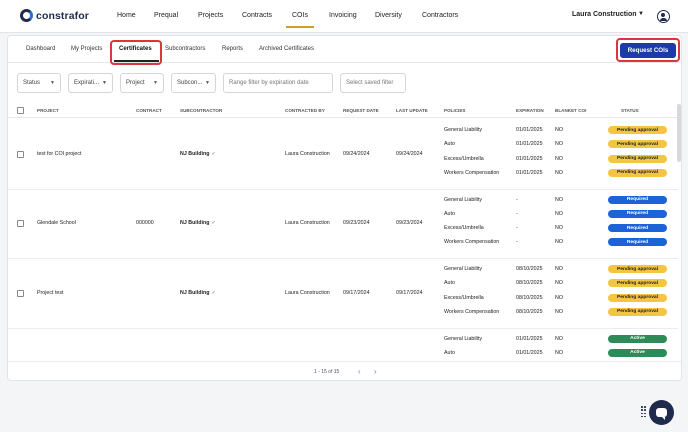 The width and height of the screenshot is (688, 432). Describe the element at coordinates (663, 16) in the screenshot. I see `user-avatar-icon` at that location.